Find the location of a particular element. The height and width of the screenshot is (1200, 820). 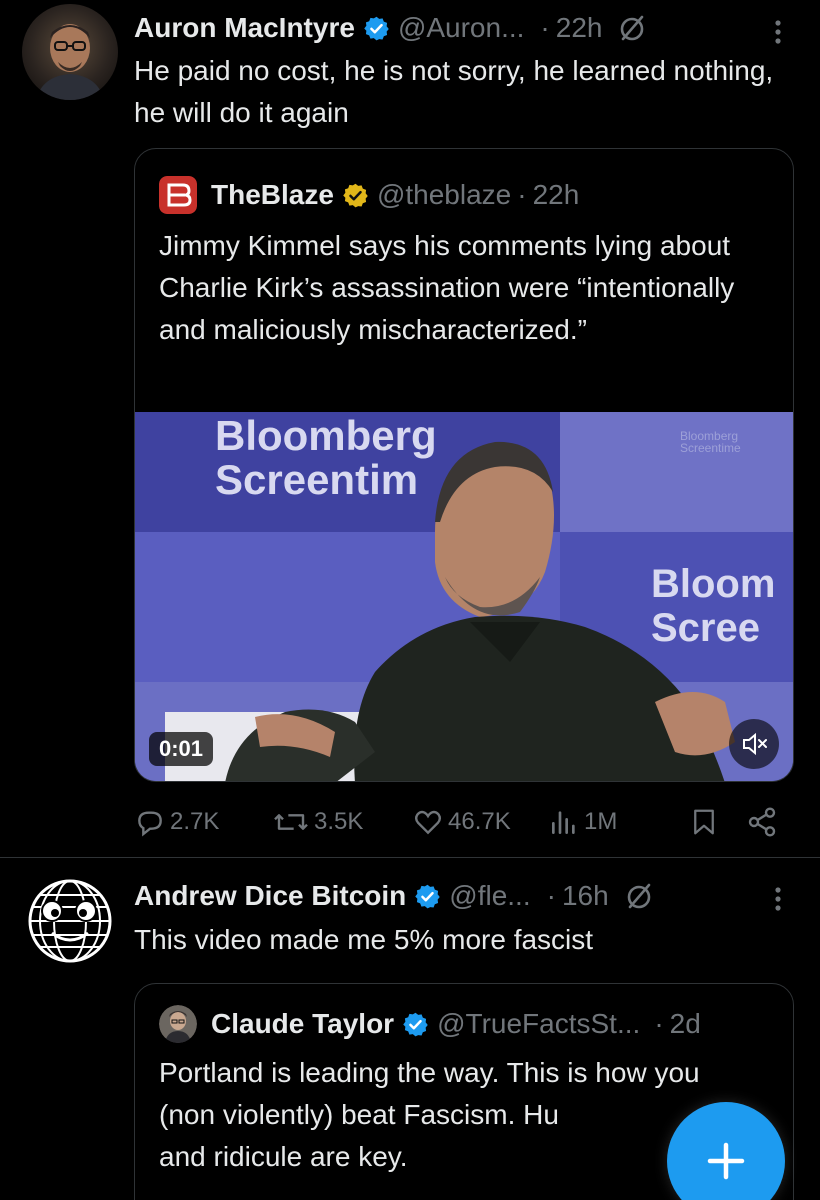

quote-author-handle: @theblaze is located at coordinates (444, 195).